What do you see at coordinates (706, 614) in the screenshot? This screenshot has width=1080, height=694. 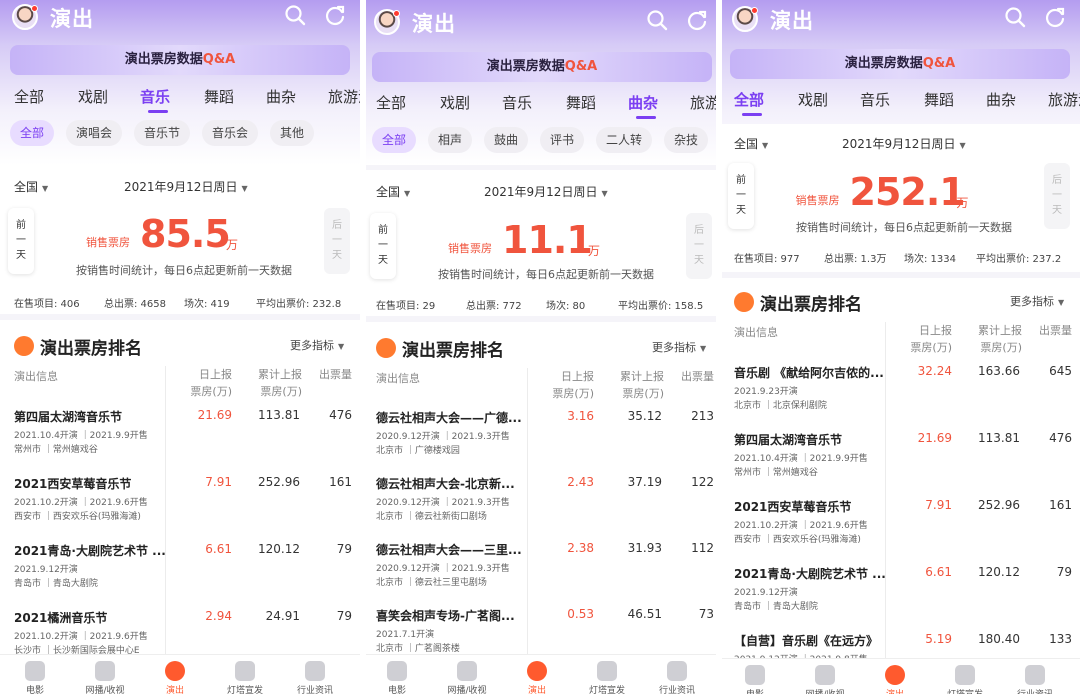 I see `row-count-value: 73` at bounding box center [706, 614].